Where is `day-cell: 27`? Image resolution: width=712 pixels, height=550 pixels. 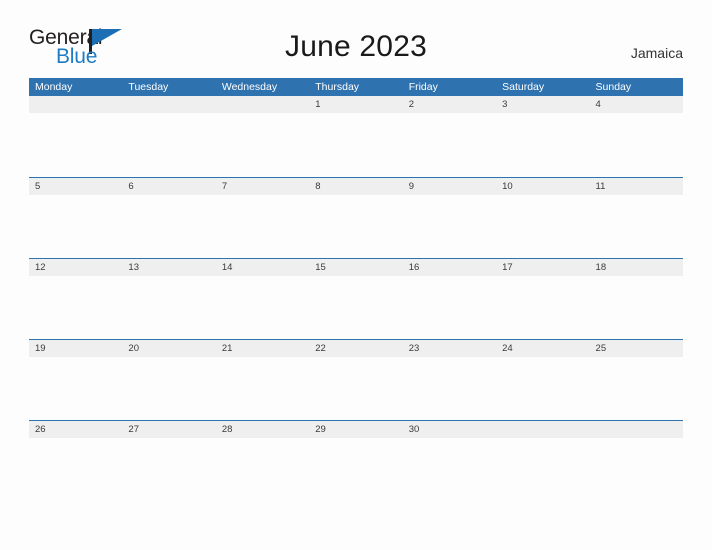 day-cell: 27 is located at coordinates (168, 429).